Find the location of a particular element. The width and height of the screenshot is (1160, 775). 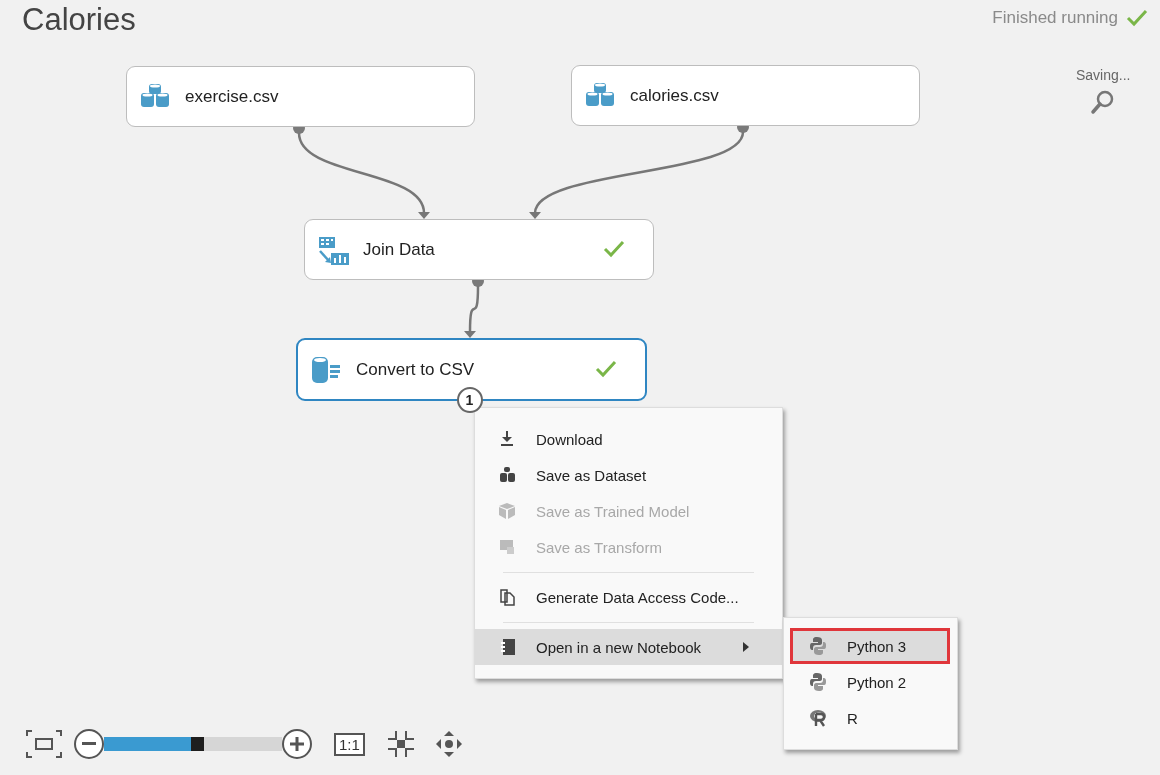

submenu-item: Python 2 is located at coordinates (870, 682).